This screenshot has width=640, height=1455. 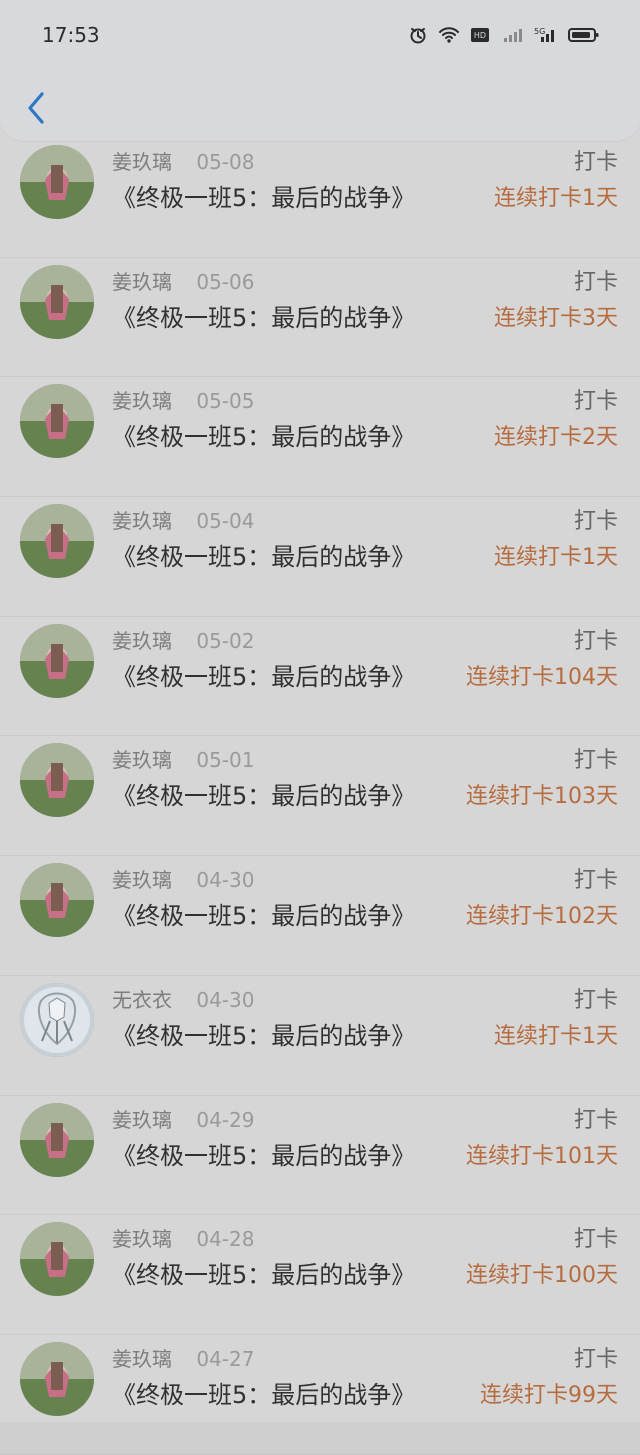 I want to click on list-item: 无衣衣 04-30 《终极一班5：最后的战争》 打卡 连续打卡1天, so click(x=320, y=1036).